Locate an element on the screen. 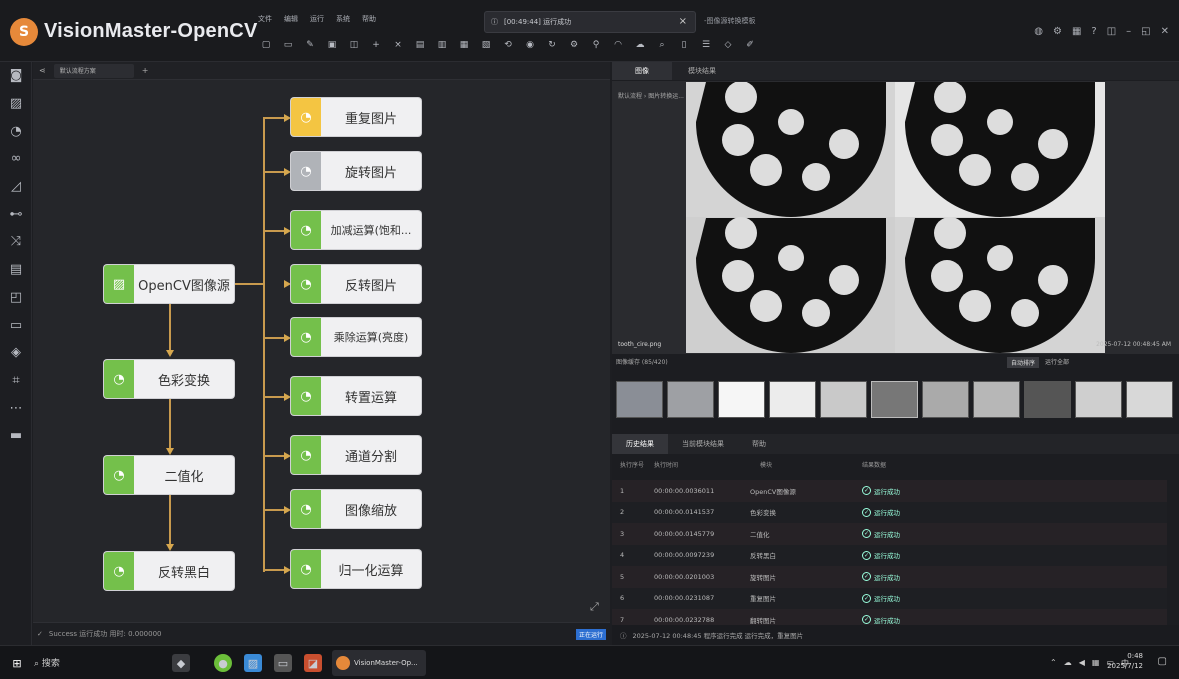 Image resolution: width=1179 pixels, height=679 pixels. tab-help: 帮助 is located at coordinates (759, 444).